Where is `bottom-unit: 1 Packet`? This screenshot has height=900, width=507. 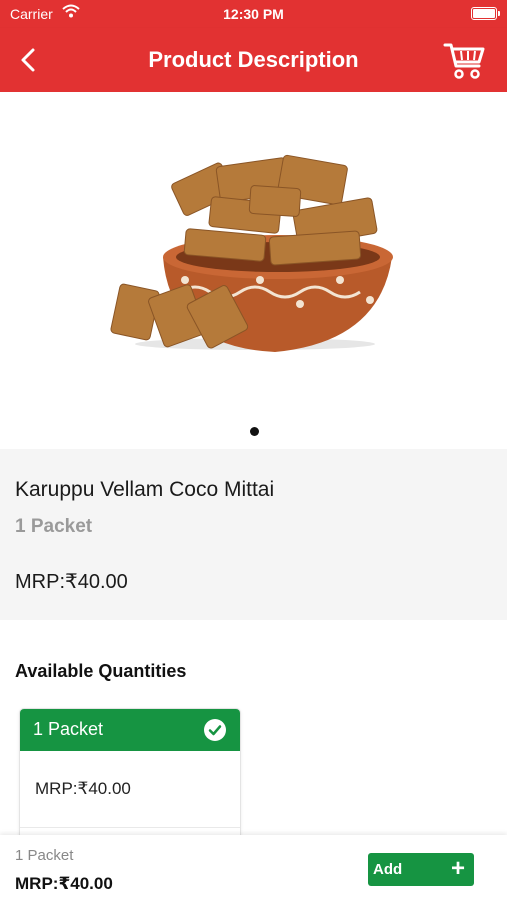 bottom-unit: 1 Packet is located at coordinates (44, 855).